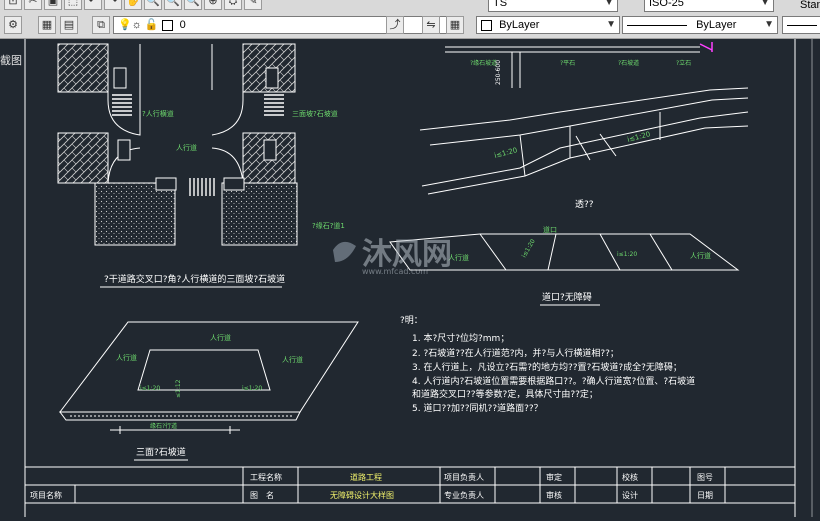  I want to click on tb-project-value: 道路工程, so click(366, 477).